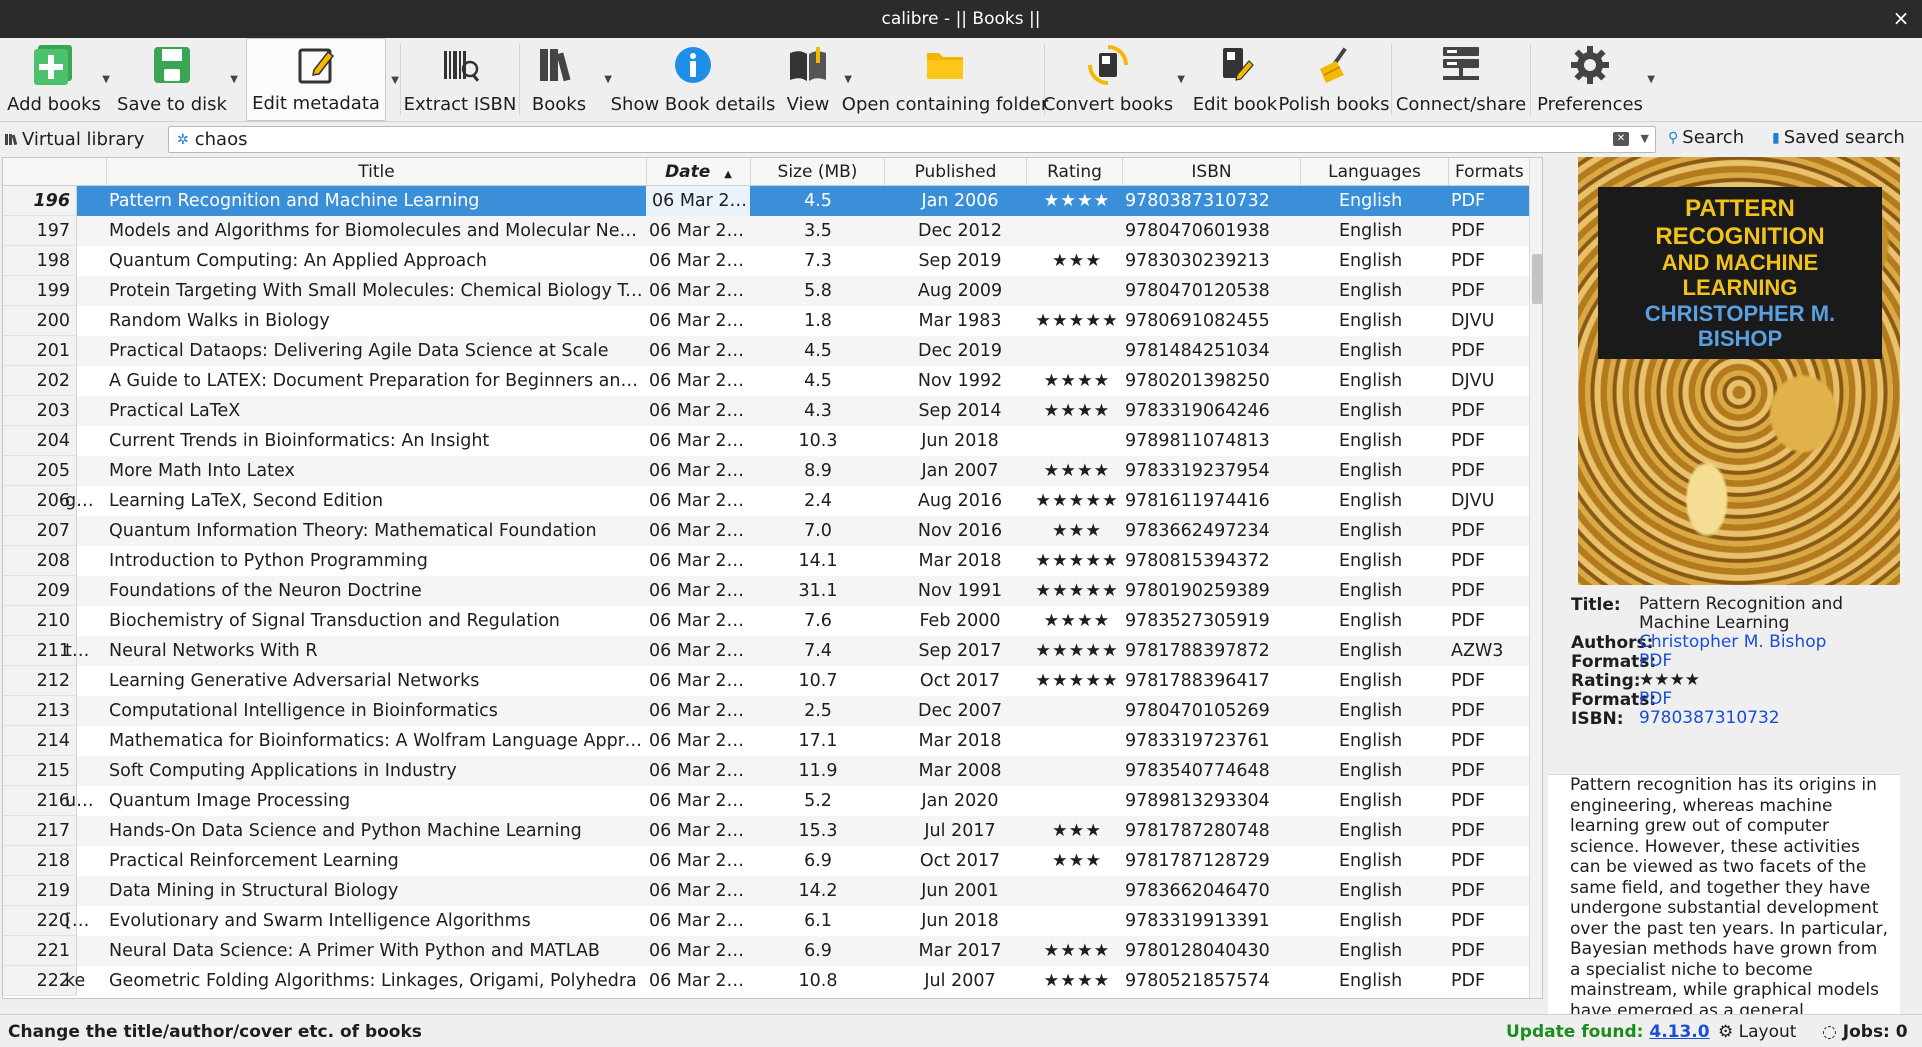 This screenshot has height=1047, width=1922. I want to click on open-containing-folder-button: Open containing folder, so click(945, 79).